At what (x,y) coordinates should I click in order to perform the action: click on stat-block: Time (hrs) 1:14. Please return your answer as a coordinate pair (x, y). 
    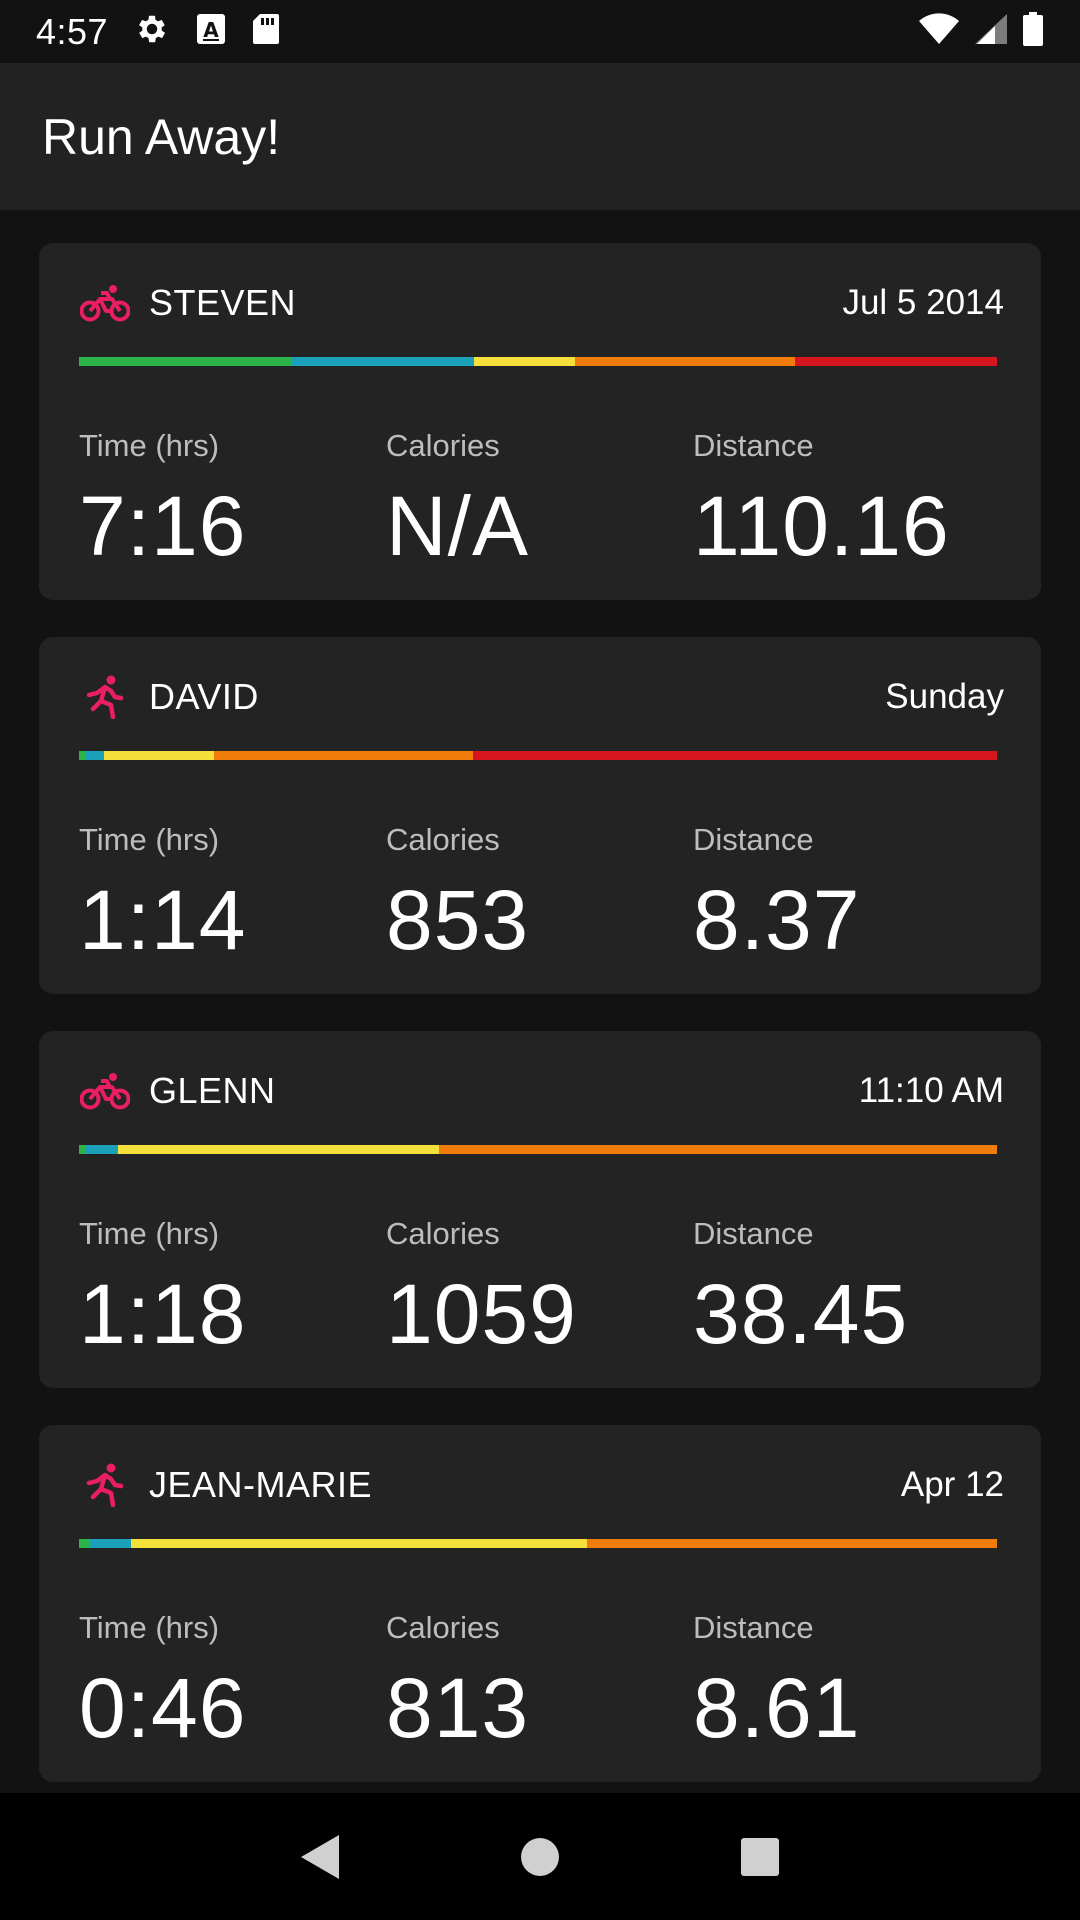
    Looking at the image, I should click on (232, 892).